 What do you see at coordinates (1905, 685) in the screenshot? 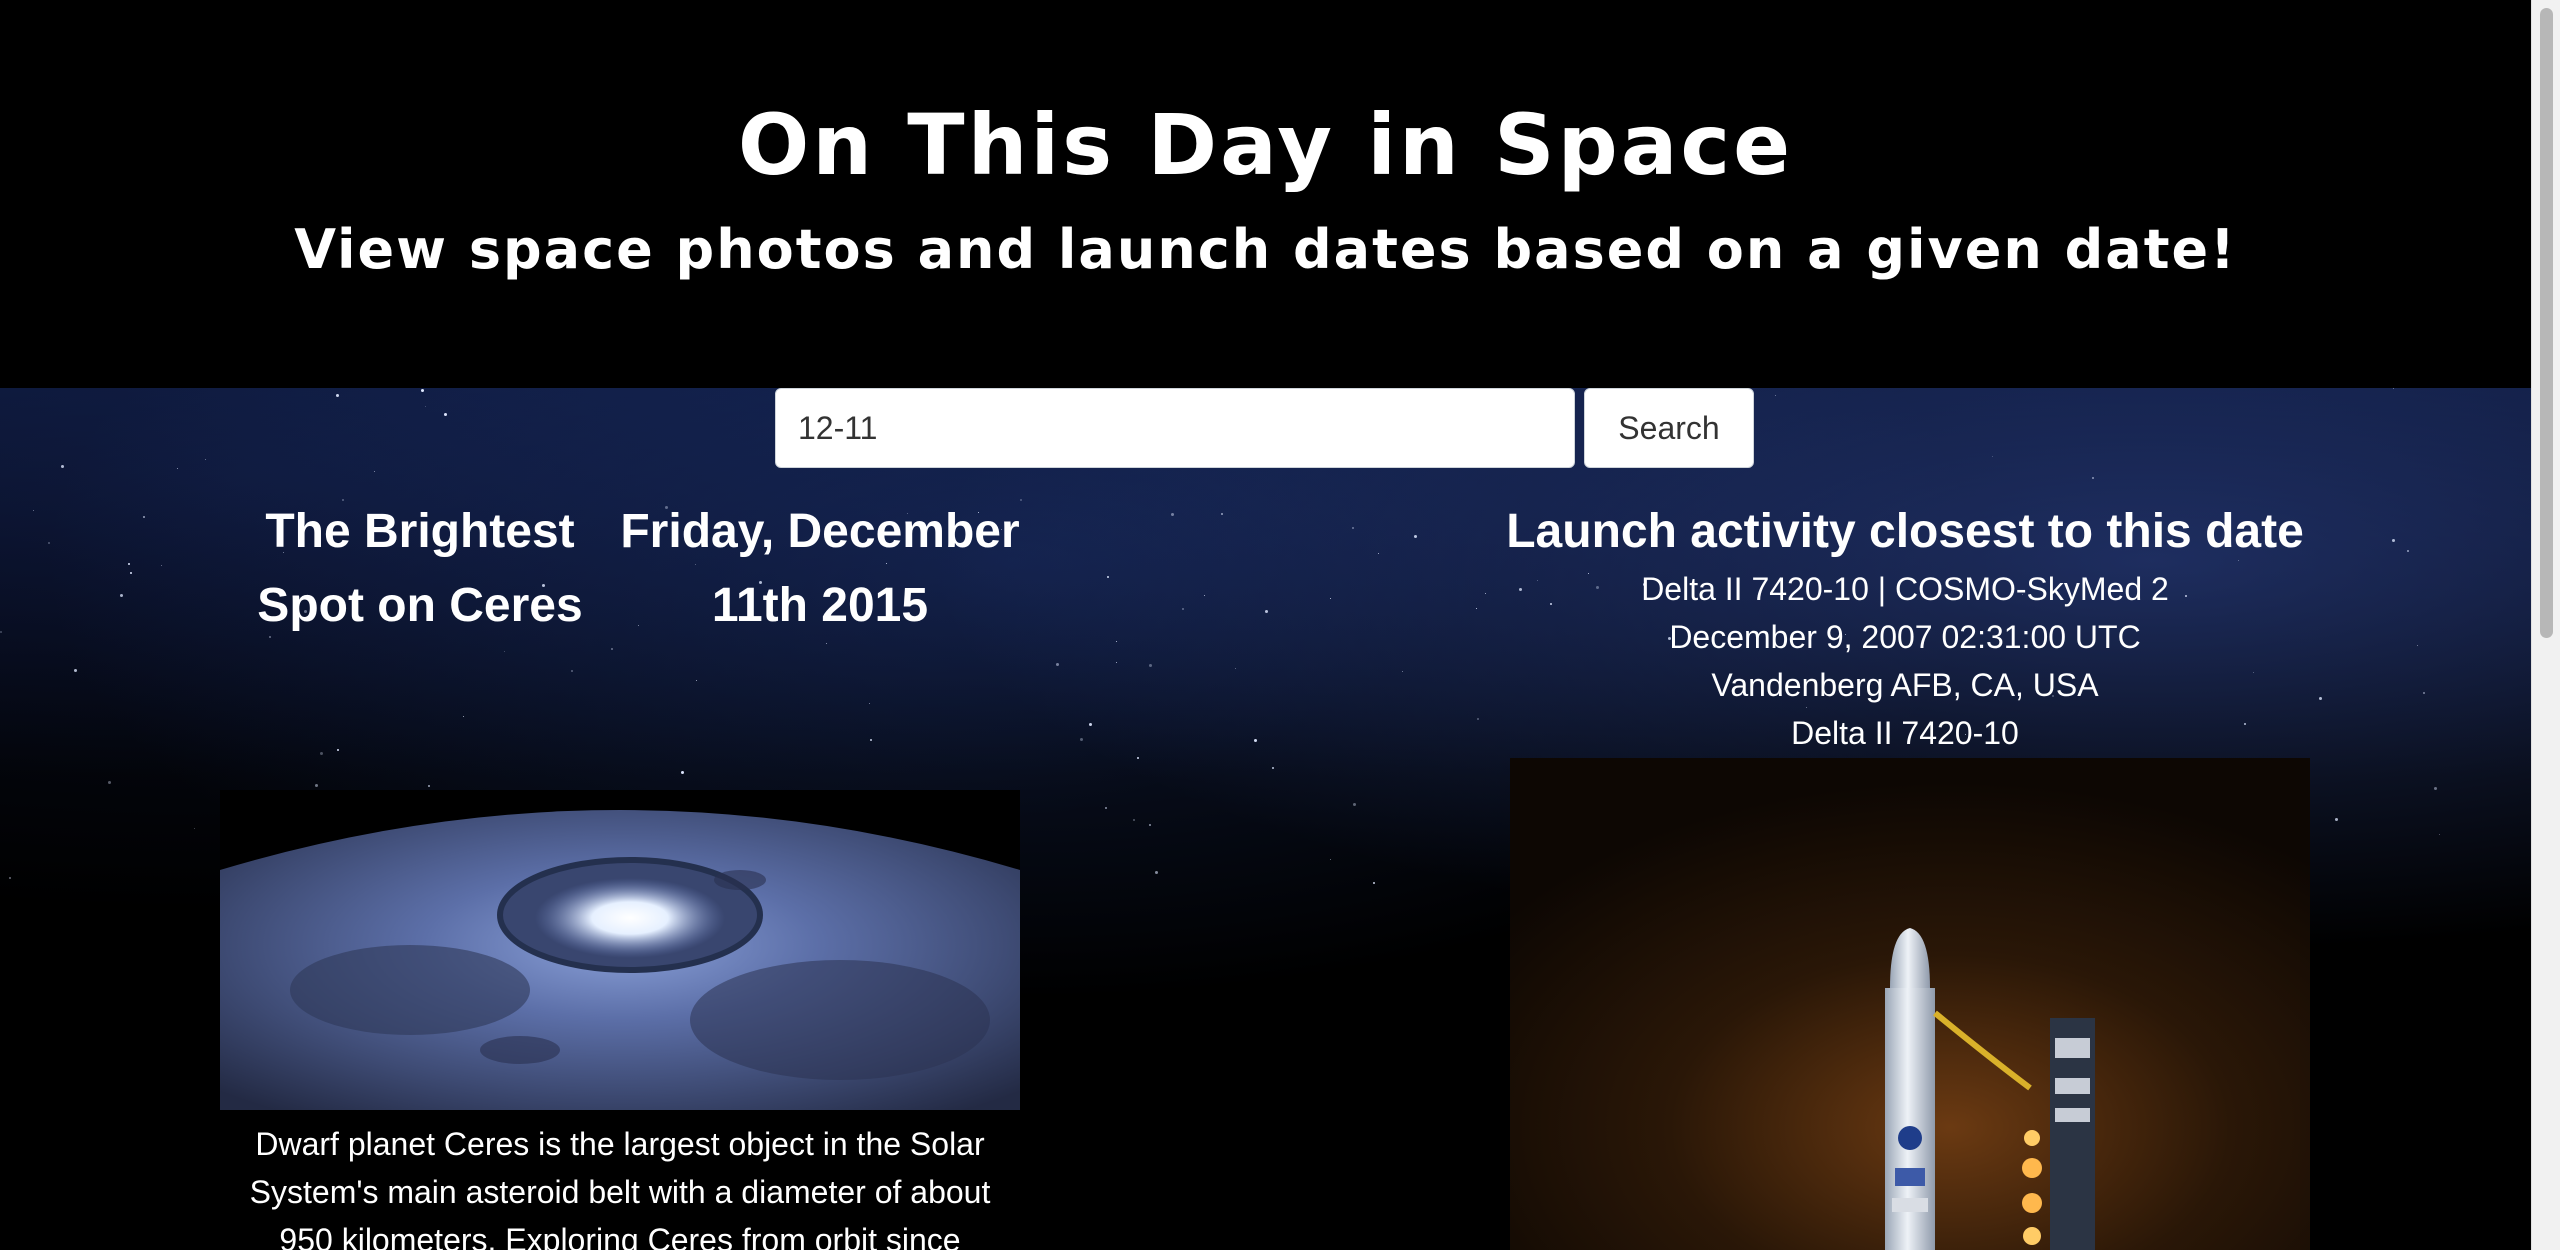
I see `launch-location: Vandenberg AFB, CA, USA` at bounding box center [1905, 685].